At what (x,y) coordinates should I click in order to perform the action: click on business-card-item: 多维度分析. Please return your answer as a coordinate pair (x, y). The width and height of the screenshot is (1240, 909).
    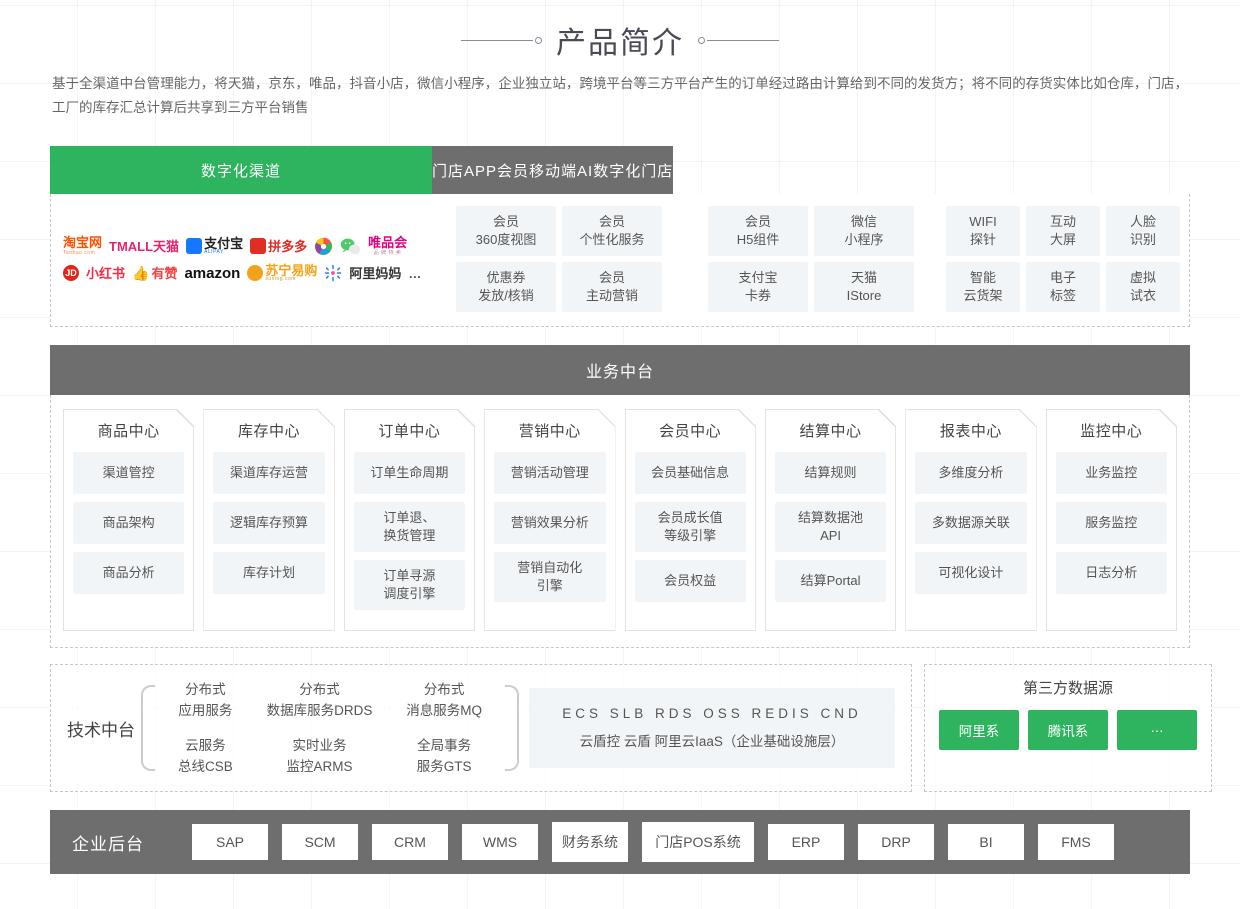
    Looking at the image, I should click on (970, 473).